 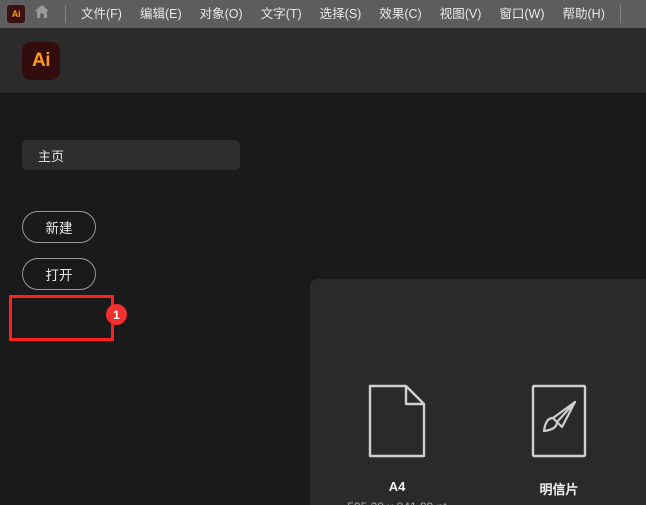 I want to click on annotation-highlight-box, so click(x=61, y=318).